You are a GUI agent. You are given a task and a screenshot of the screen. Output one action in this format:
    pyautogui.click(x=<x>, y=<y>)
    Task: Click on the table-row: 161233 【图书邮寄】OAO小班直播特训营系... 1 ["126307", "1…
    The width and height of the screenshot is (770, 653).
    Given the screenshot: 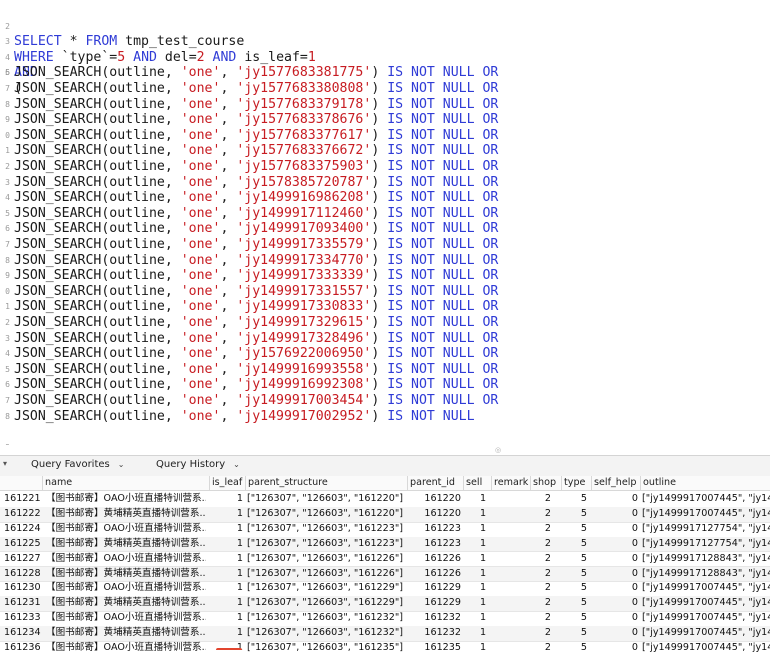 What is the action you would take?
    pyautogui.click(x=385, y=619)
    